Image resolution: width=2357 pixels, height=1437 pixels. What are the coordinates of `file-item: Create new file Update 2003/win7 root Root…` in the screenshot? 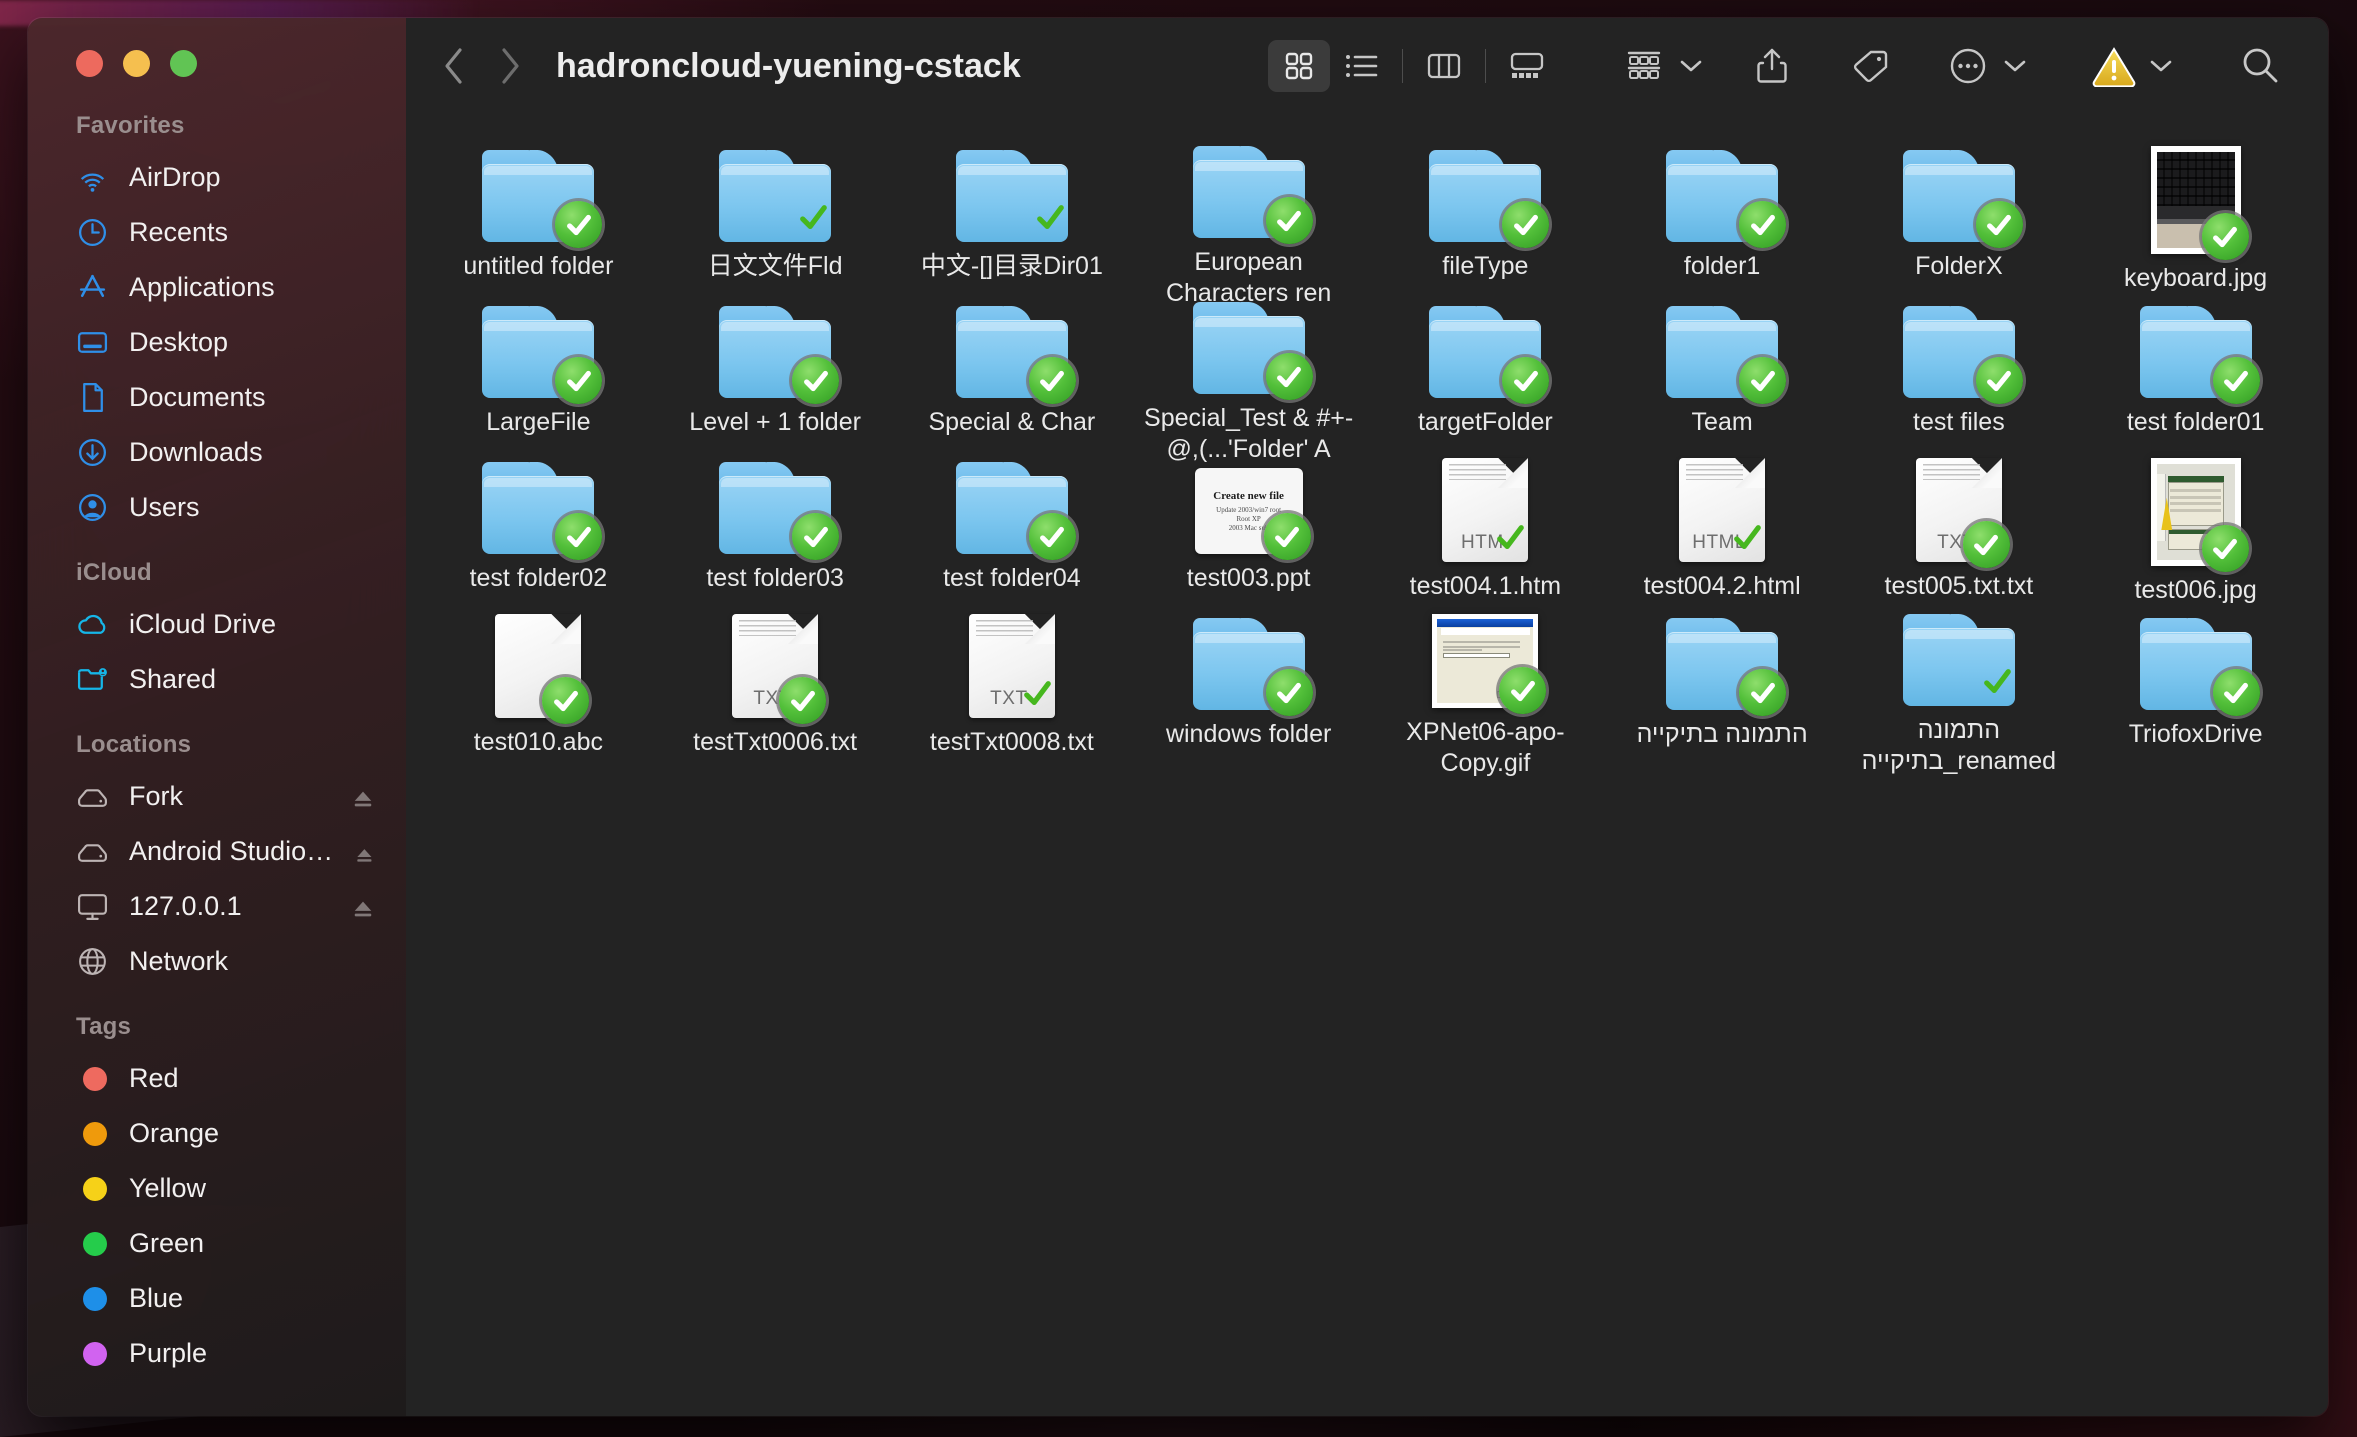 It's located at (1248, 519).